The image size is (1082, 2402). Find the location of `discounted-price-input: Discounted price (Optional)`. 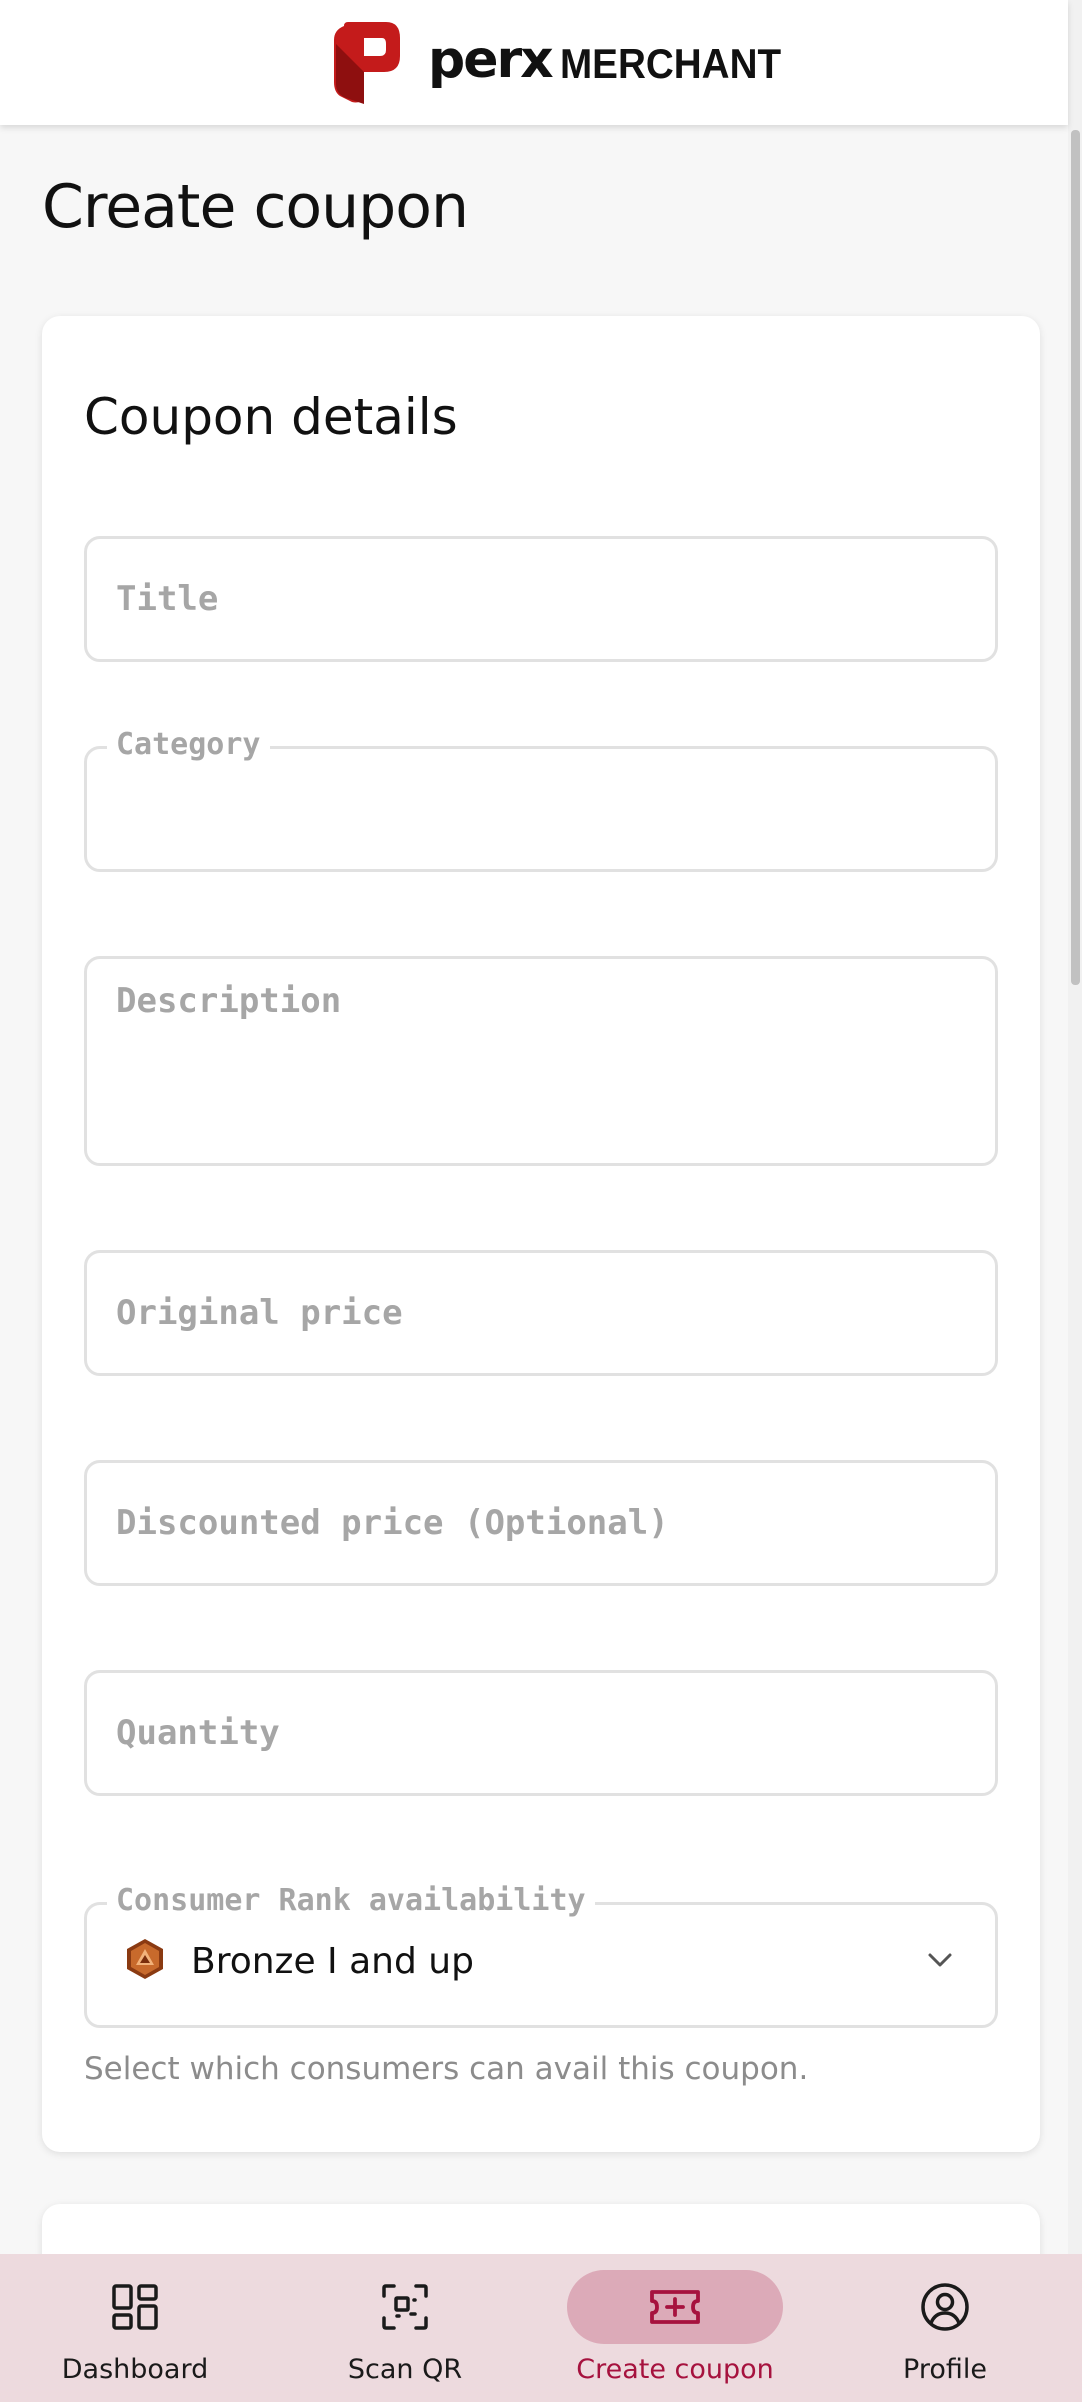

discounted-price-input: Discounted price (Optional) is located at coordinates (541, 1523).